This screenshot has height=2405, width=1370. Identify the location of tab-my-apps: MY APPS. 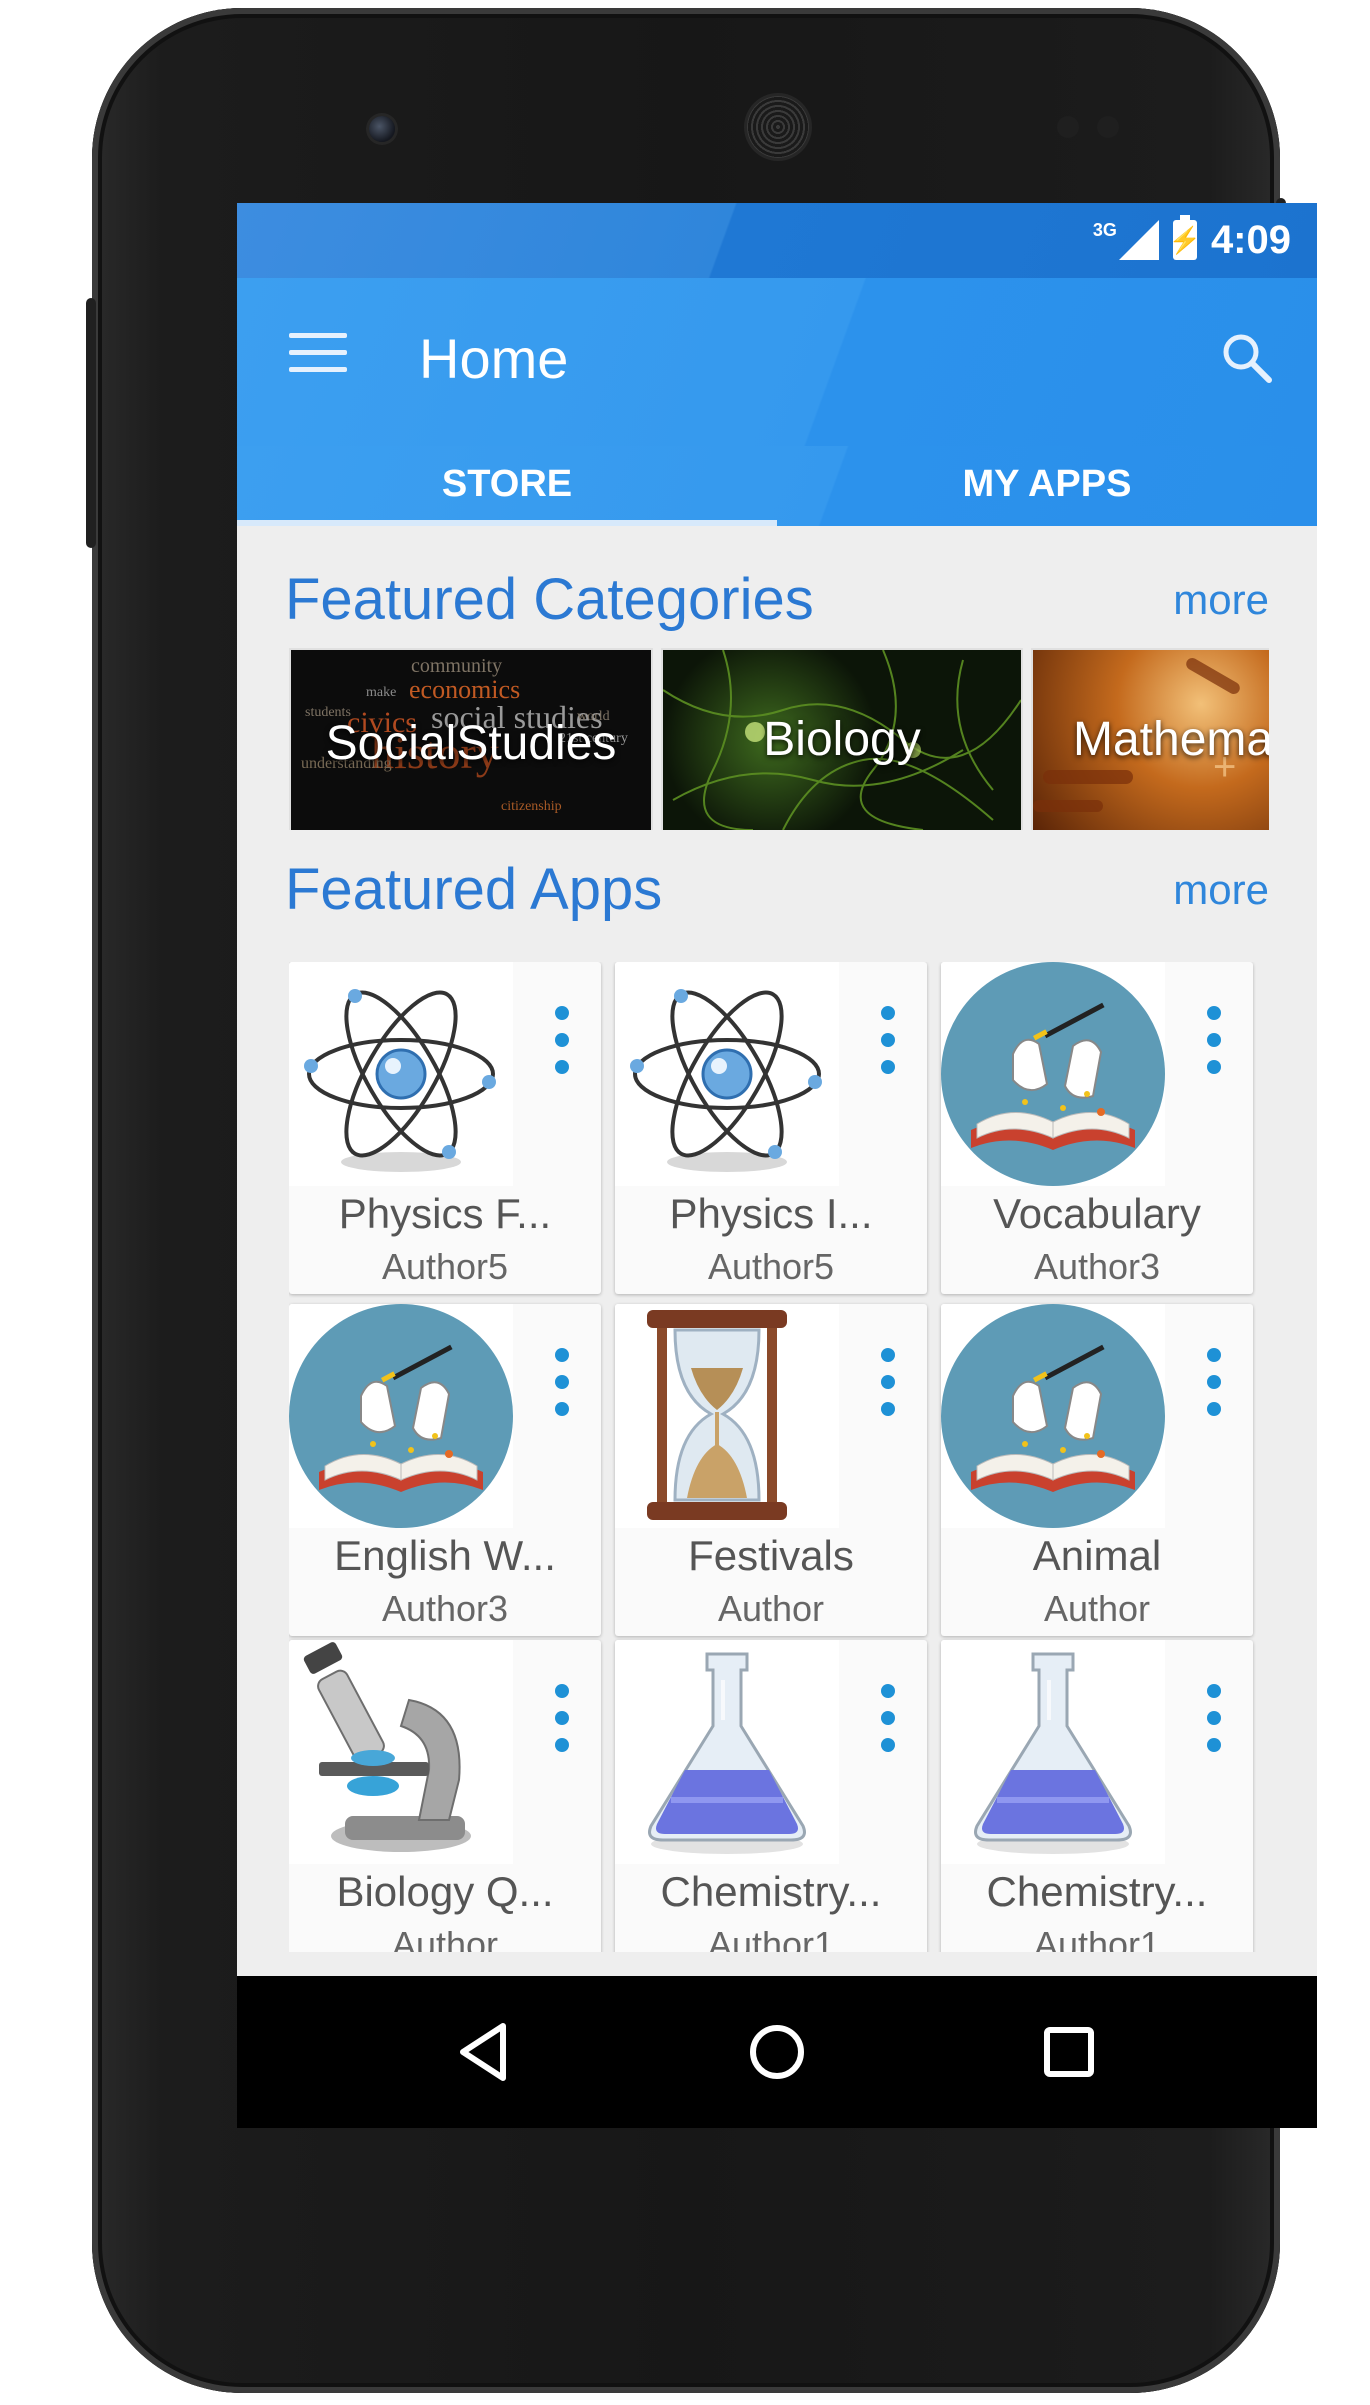
(1047, 486).